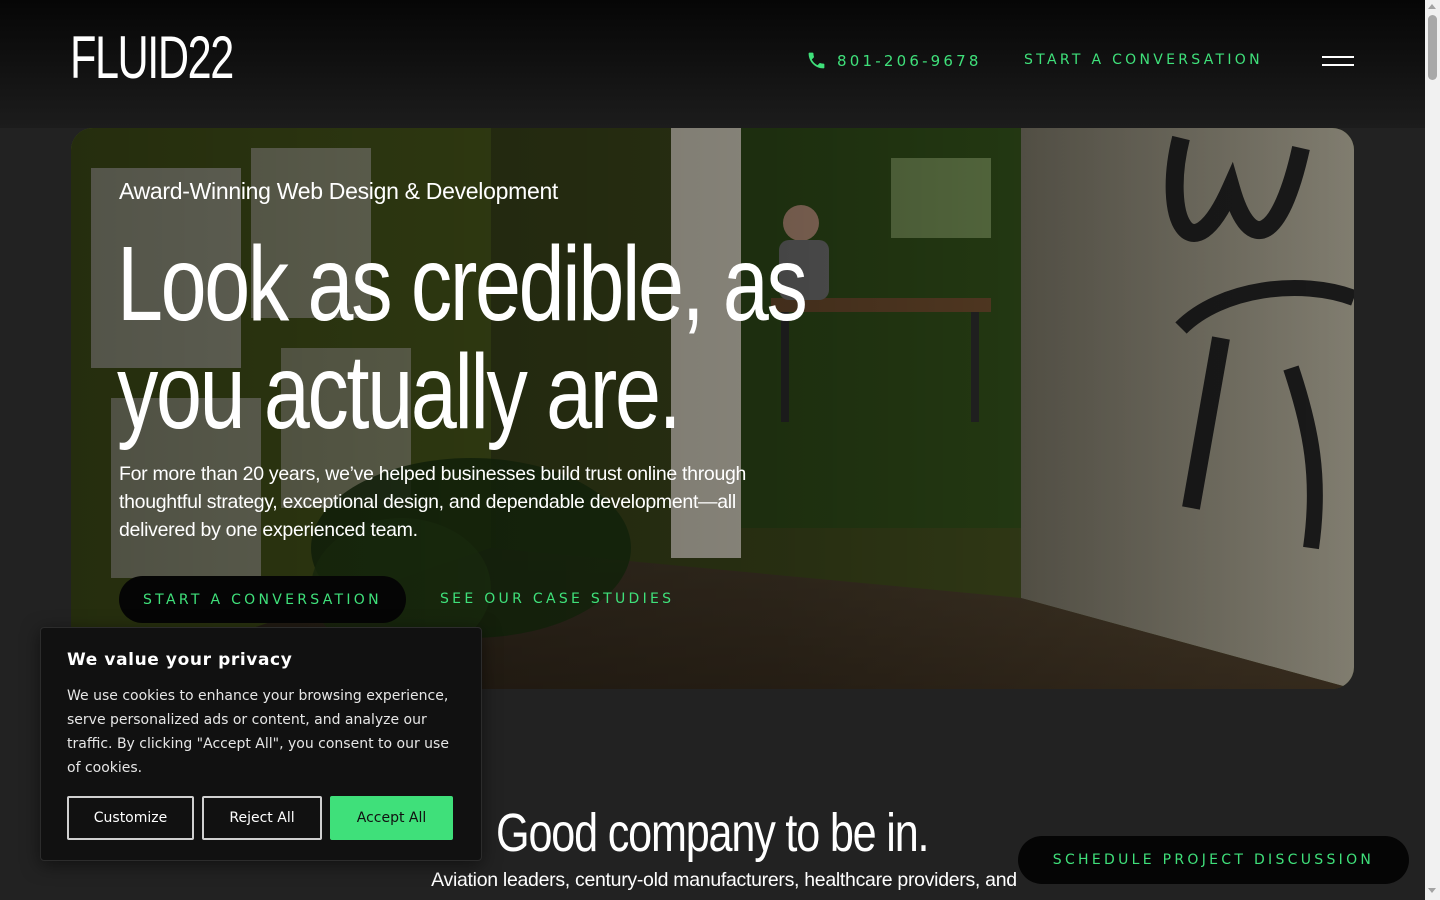 The height and width of the screenshot is (900, 1440). I want to click on phone-link: 801-206-9678, so click(894, 60).